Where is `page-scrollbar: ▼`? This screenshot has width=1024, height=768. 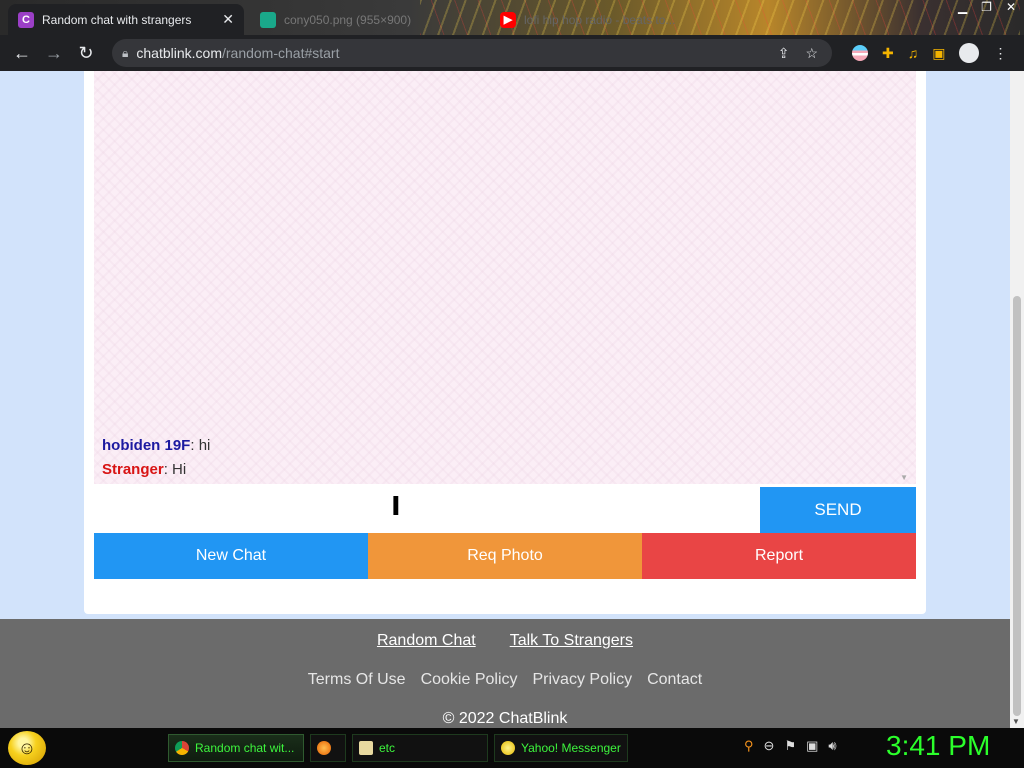
page-scrollbar: ▼ is located at coordinates (1017, 399).